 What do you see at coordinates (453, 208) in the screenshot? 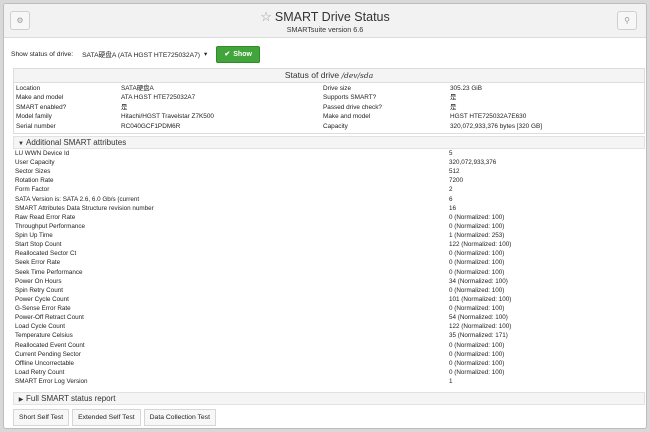
I see `attribute-value: 16` at bounding box center [453, 208].